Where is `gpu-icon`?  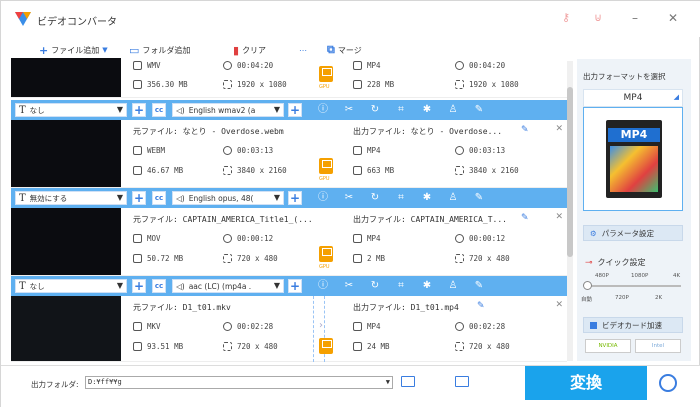
gpu-icon is located at coordinates (326, 254).